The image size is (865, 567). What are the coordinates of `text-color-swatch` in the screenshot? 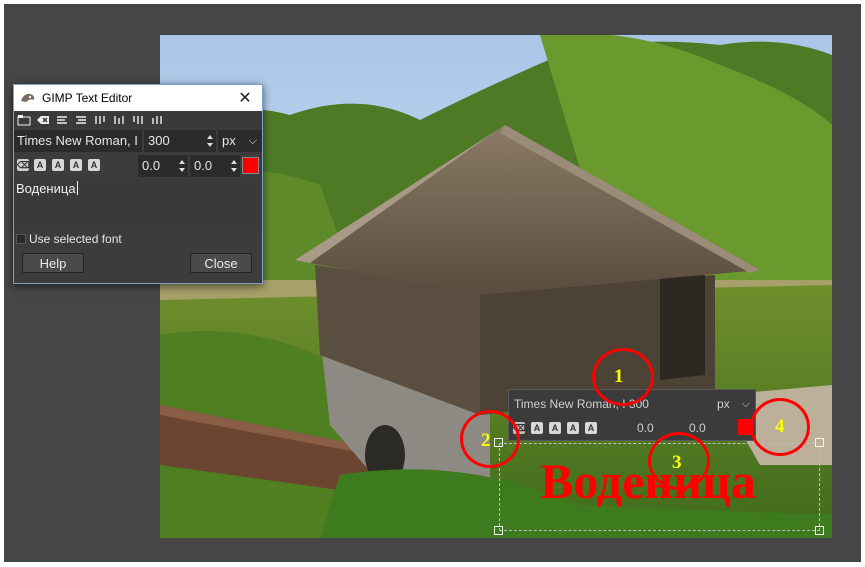 It's located at (250, 165).